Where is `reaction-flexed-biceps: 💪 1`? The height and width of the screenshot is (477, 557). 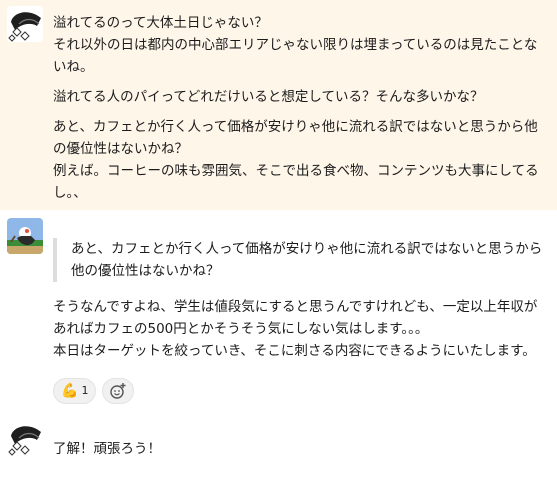
reaction-flexed-biceps: 💪 1 is located at coordinates (75, 391).